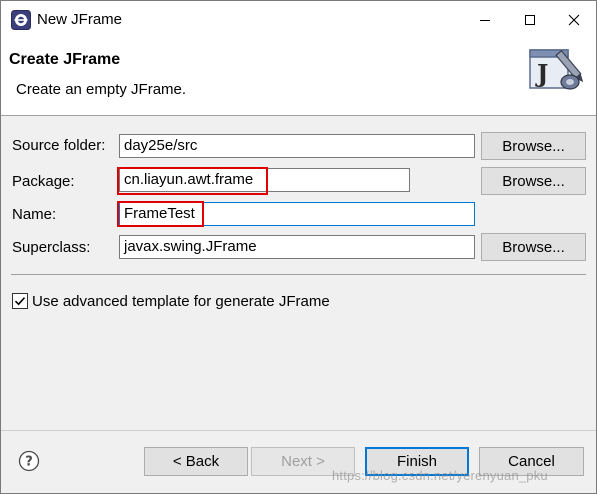 This screenshot has width=597, height=494. I want to click on maximize-button, so click(529, 19).